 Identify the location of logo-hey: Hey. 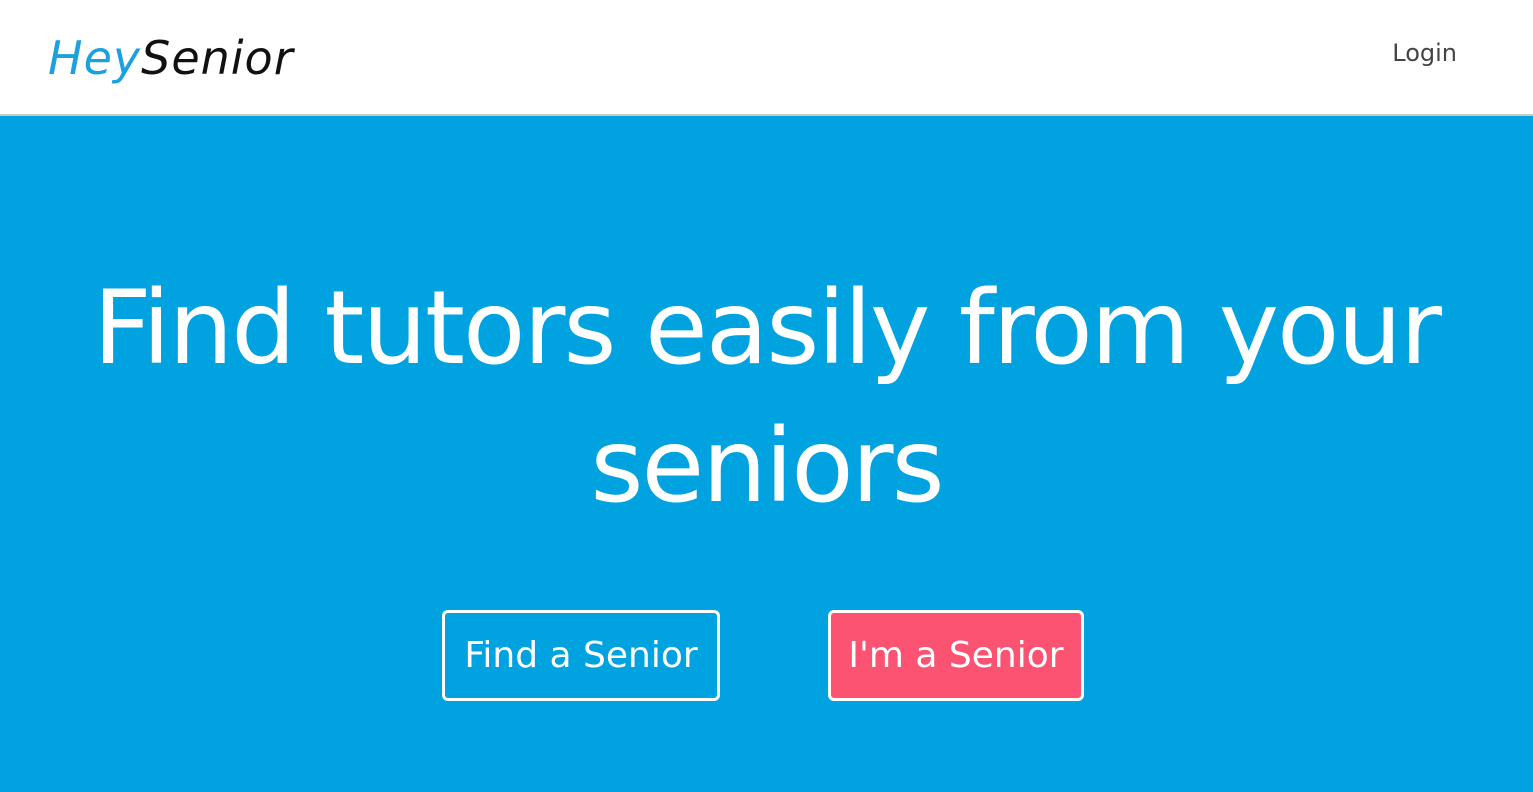
(95, 58).